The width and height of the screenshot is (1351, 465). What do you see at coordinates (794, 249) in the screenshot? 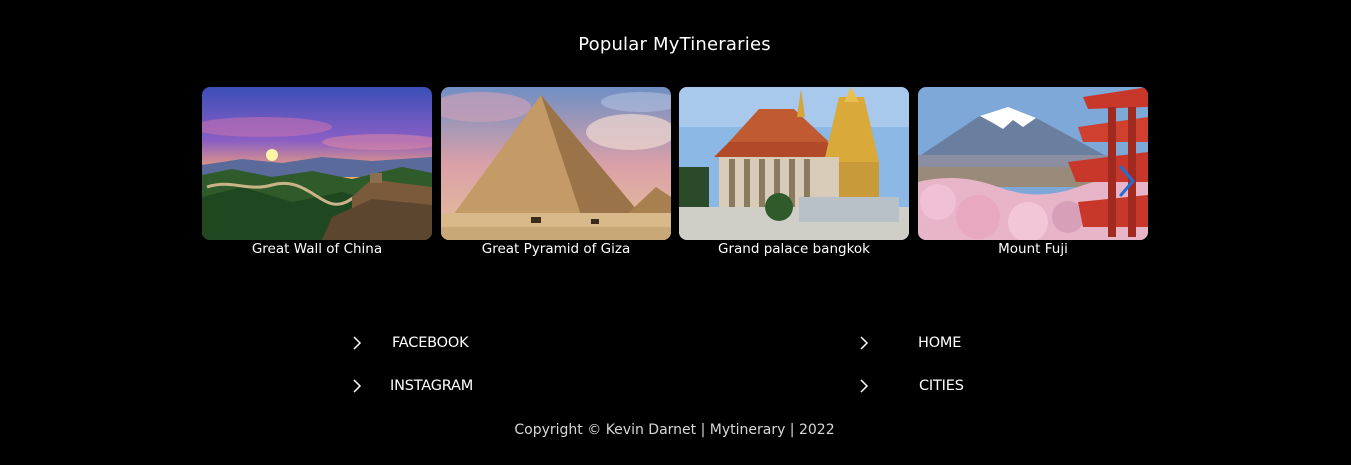
I see `card-caption: Grand palace bangkok` at bounding box center [794, 249].